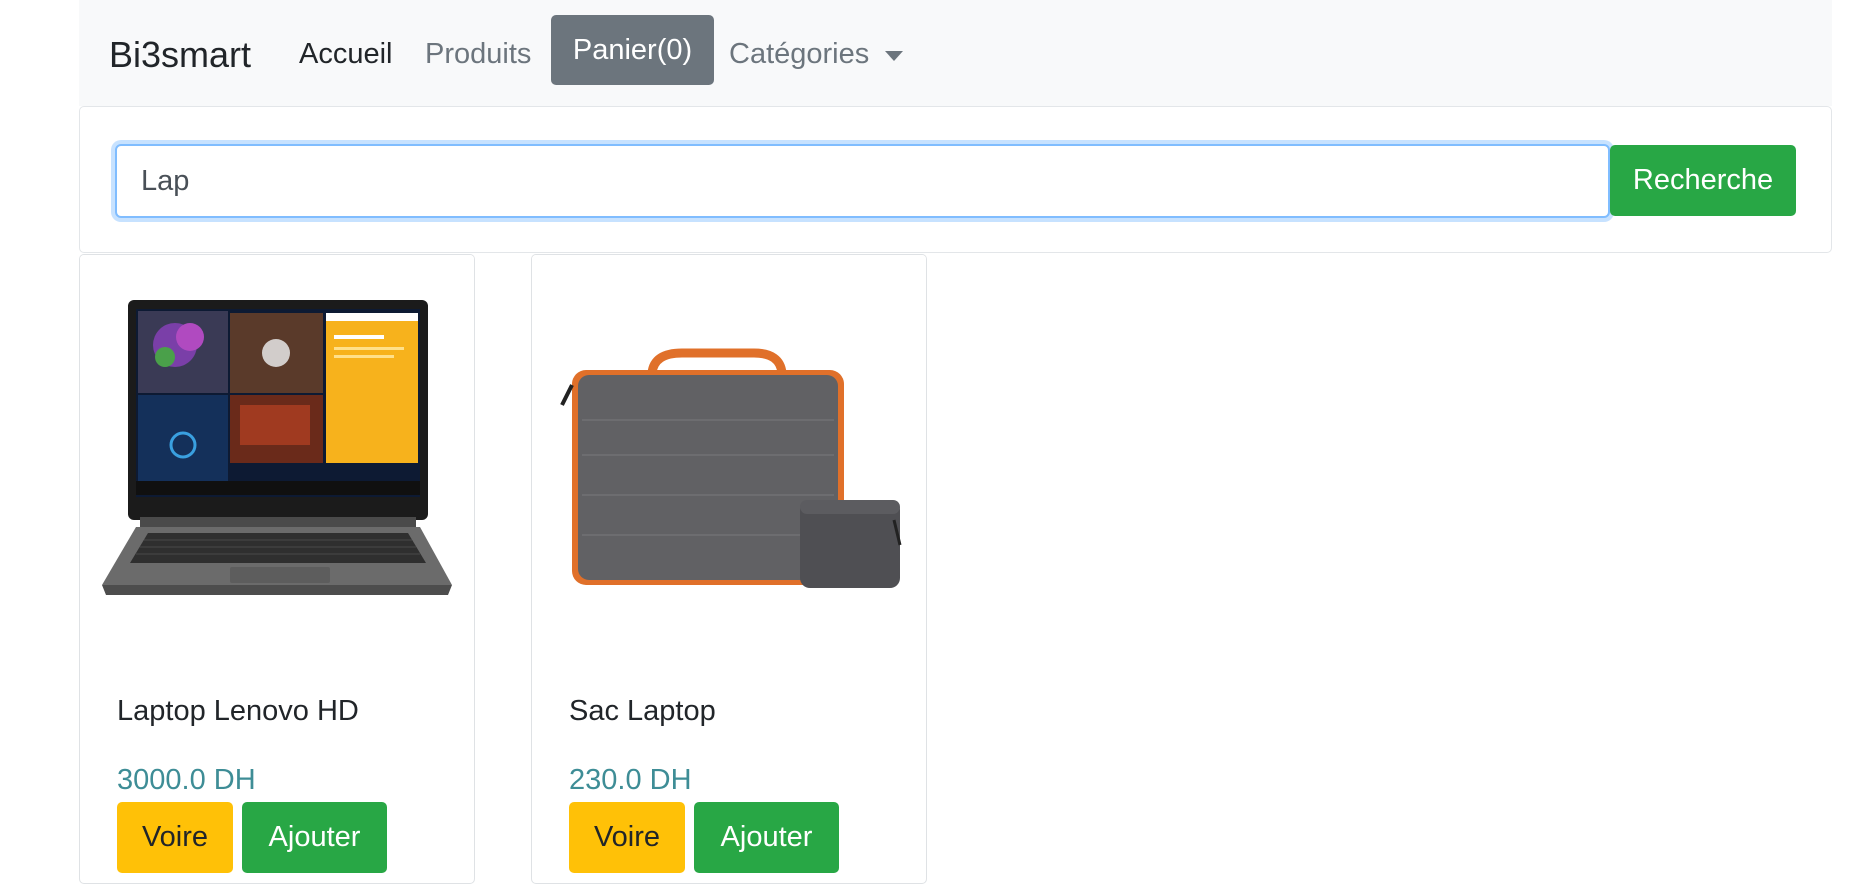 This screenshot has width=1868, height=884. What do you see at coordinates (894, 55) in the screenshot?
I see `chevron-down-icon` at bounding box center [894, 55].